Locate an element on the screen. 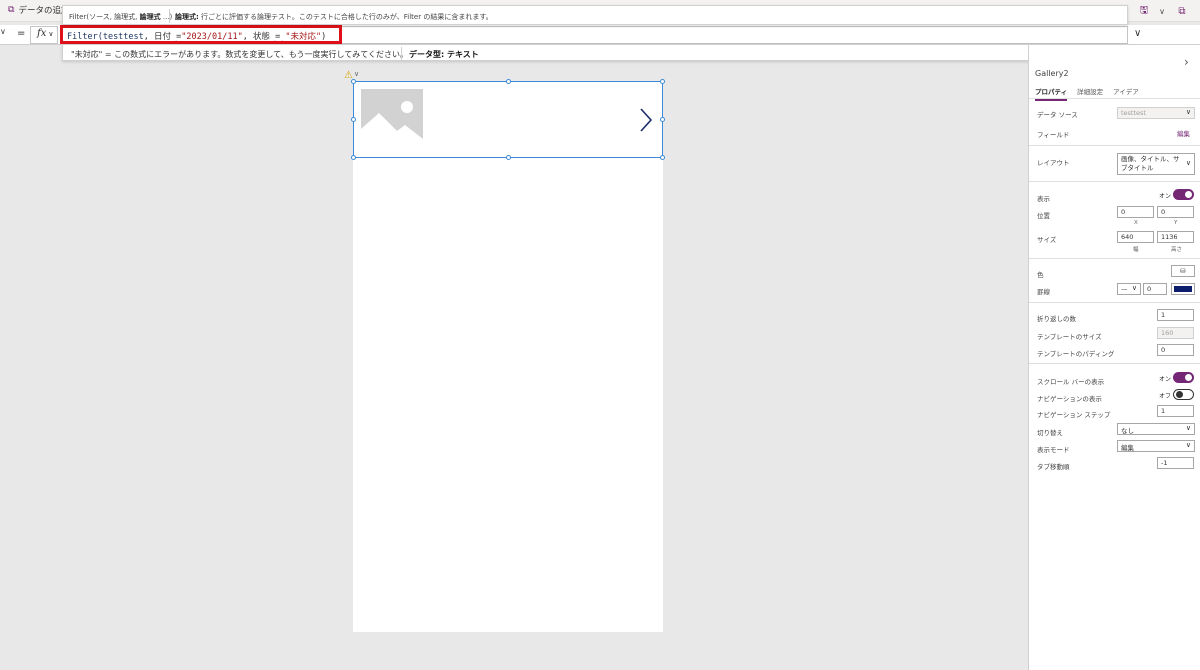 This screenshot has width=1200, height=670. data-type-value: テキスト is located at coordinates (462, 54).